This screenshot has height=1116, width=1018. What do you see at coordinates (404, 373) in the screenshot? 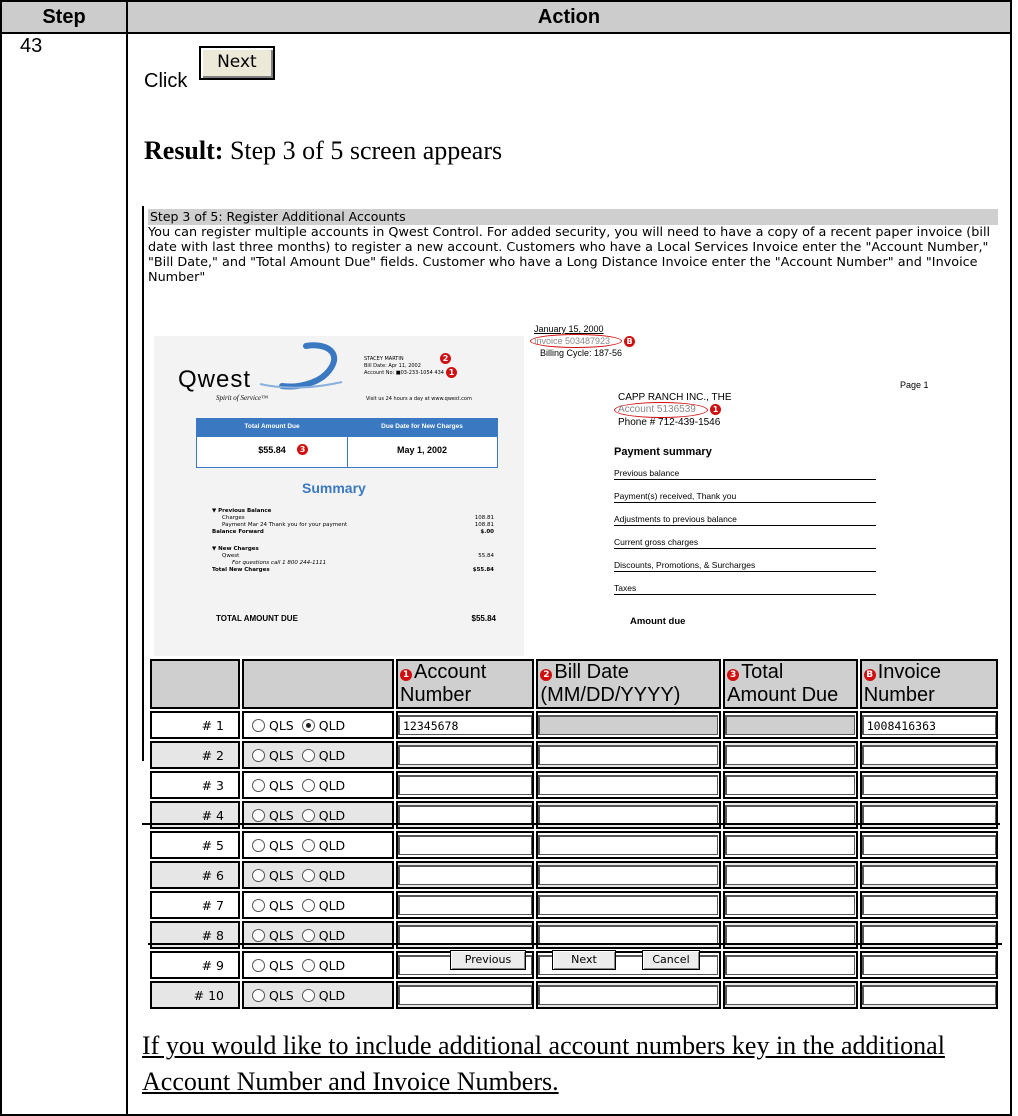
I see `bill-account-no: Account No: ■03-233-1054 434` at bounding box center [404, 373].